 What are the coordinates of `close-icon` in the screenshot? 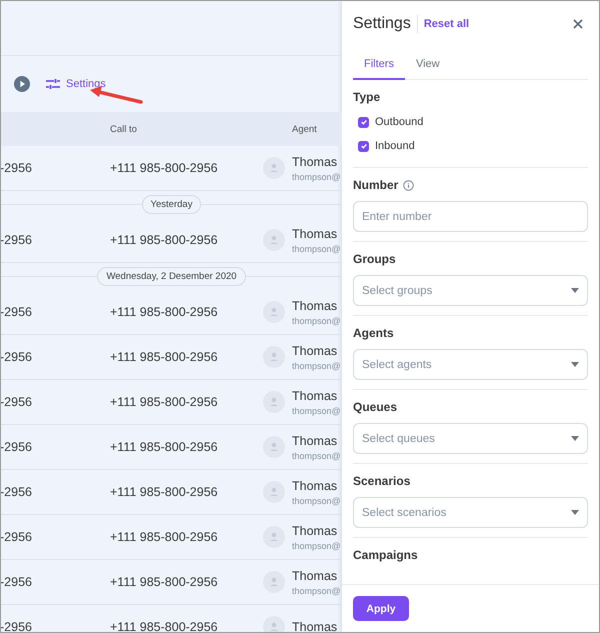 It's located at (578, 24).